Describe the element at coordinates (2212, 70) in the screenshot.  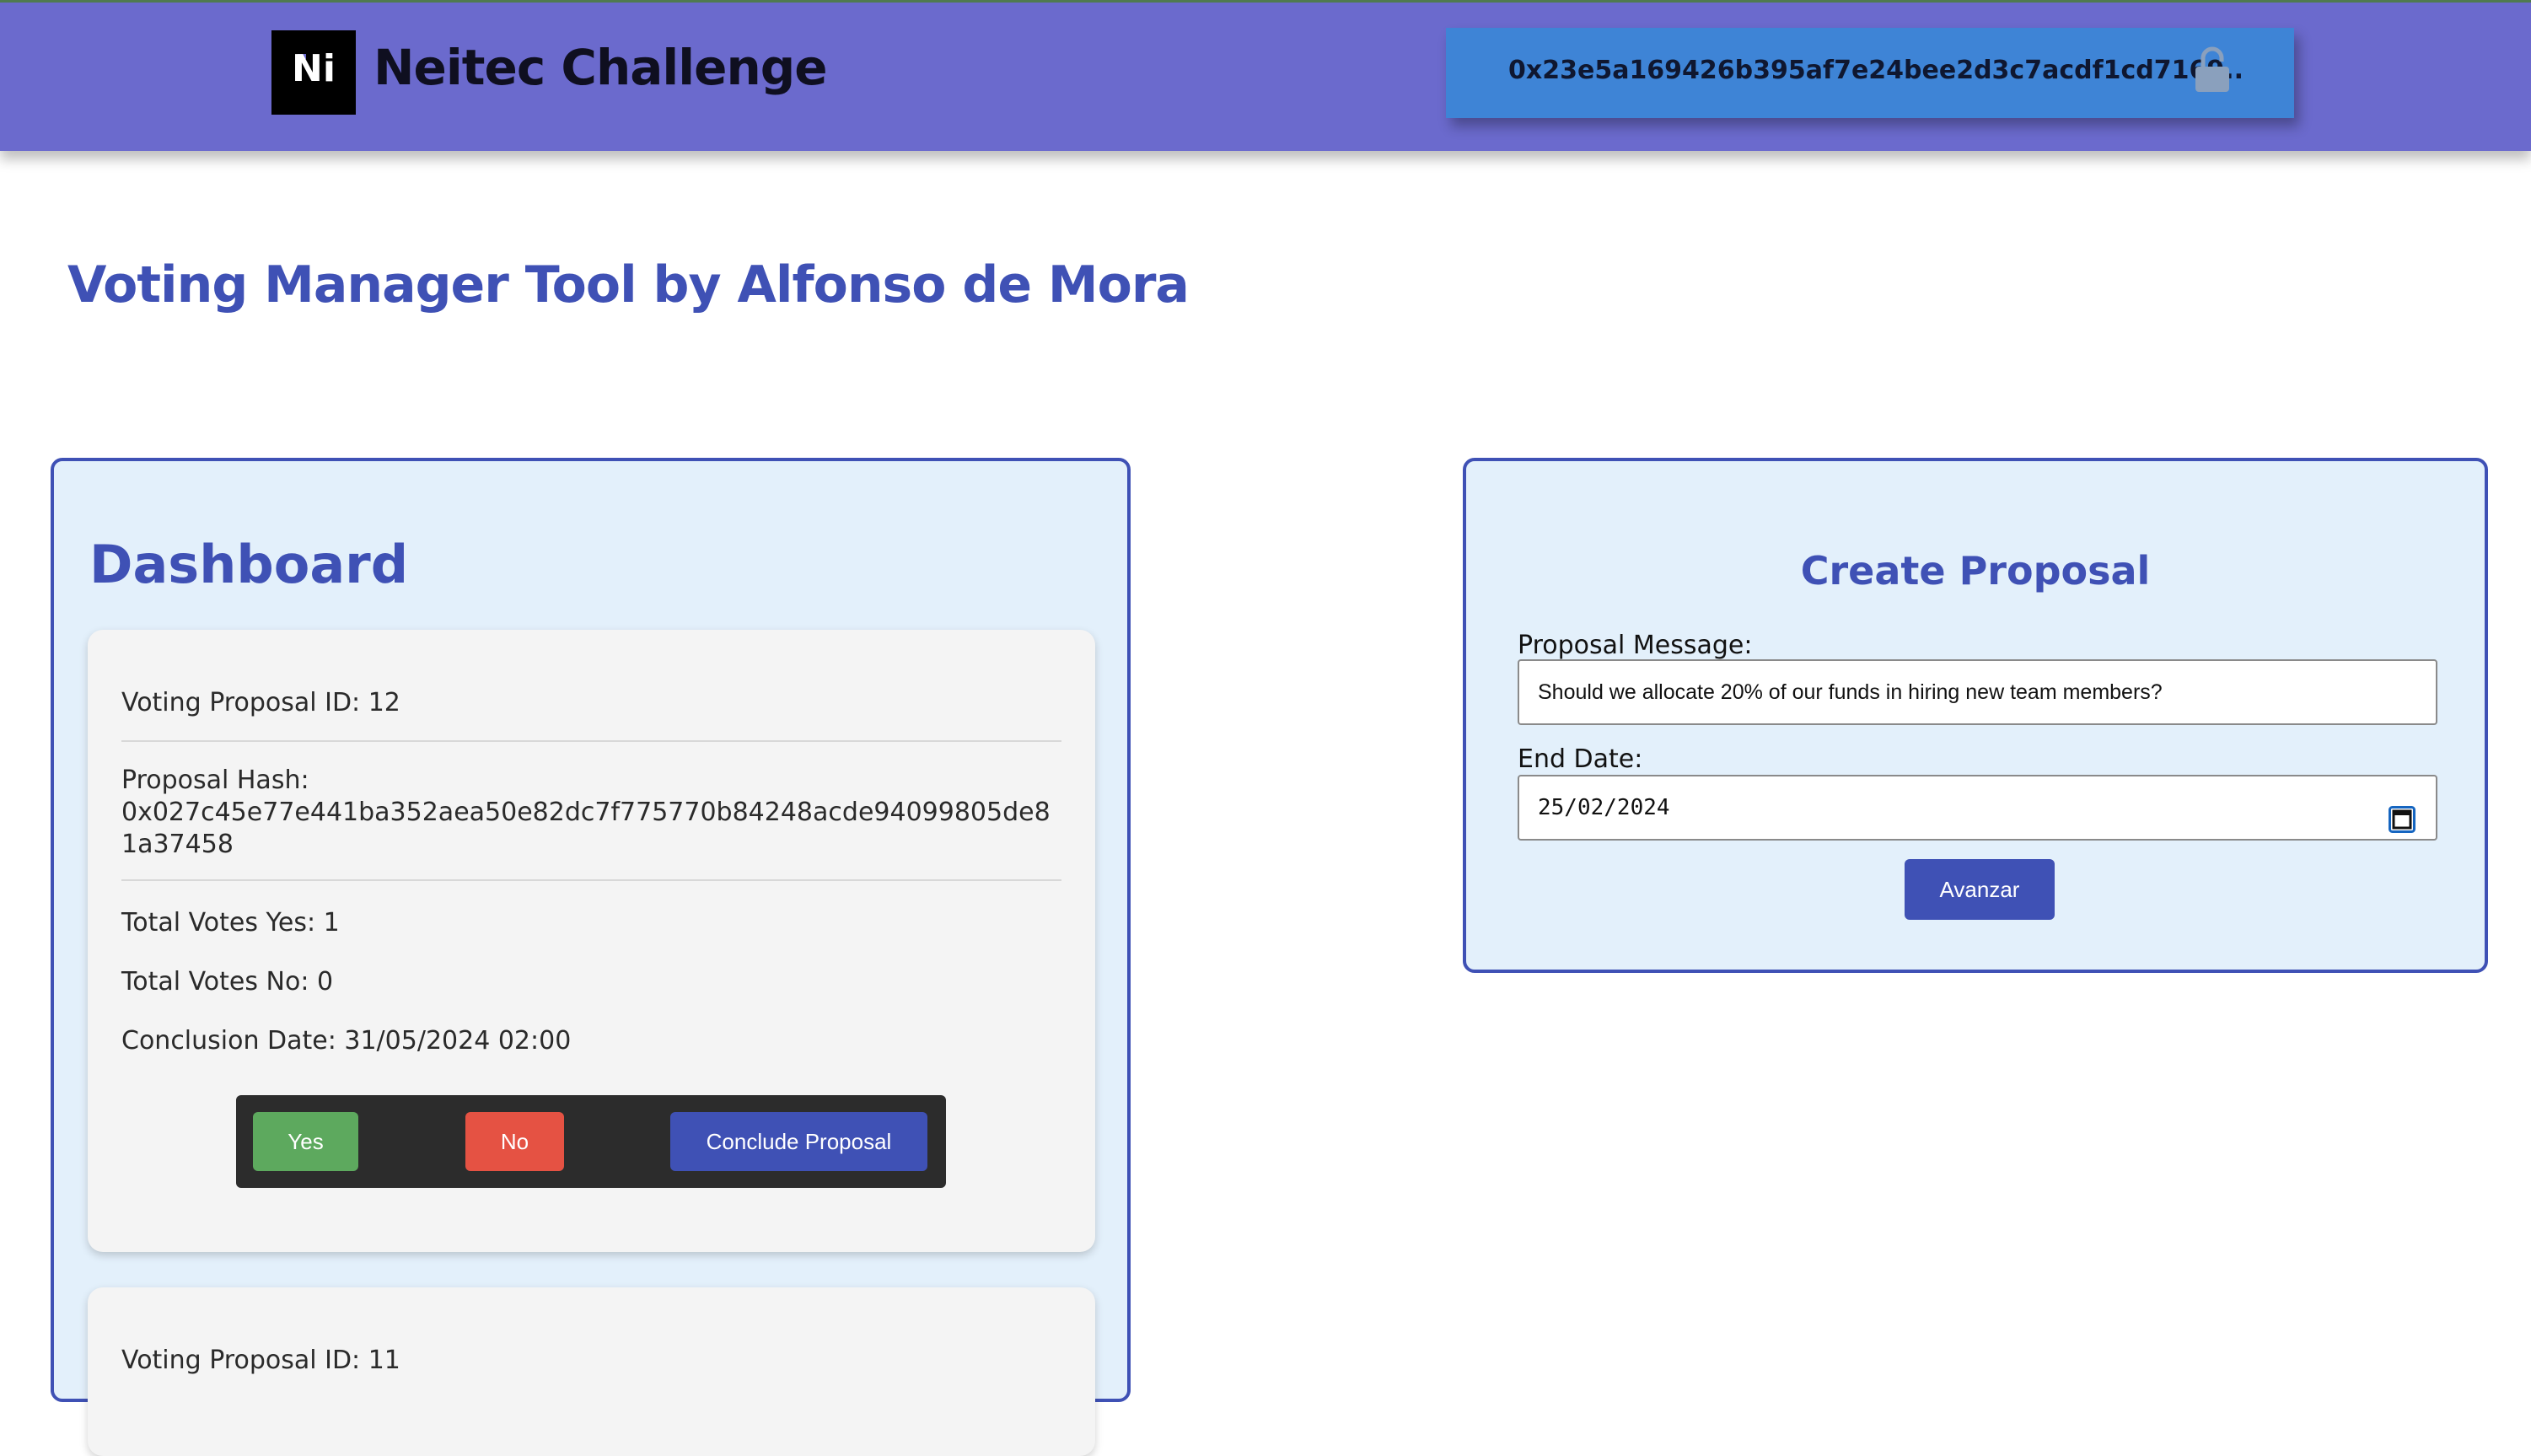
I see `unlock-icon` at that location.